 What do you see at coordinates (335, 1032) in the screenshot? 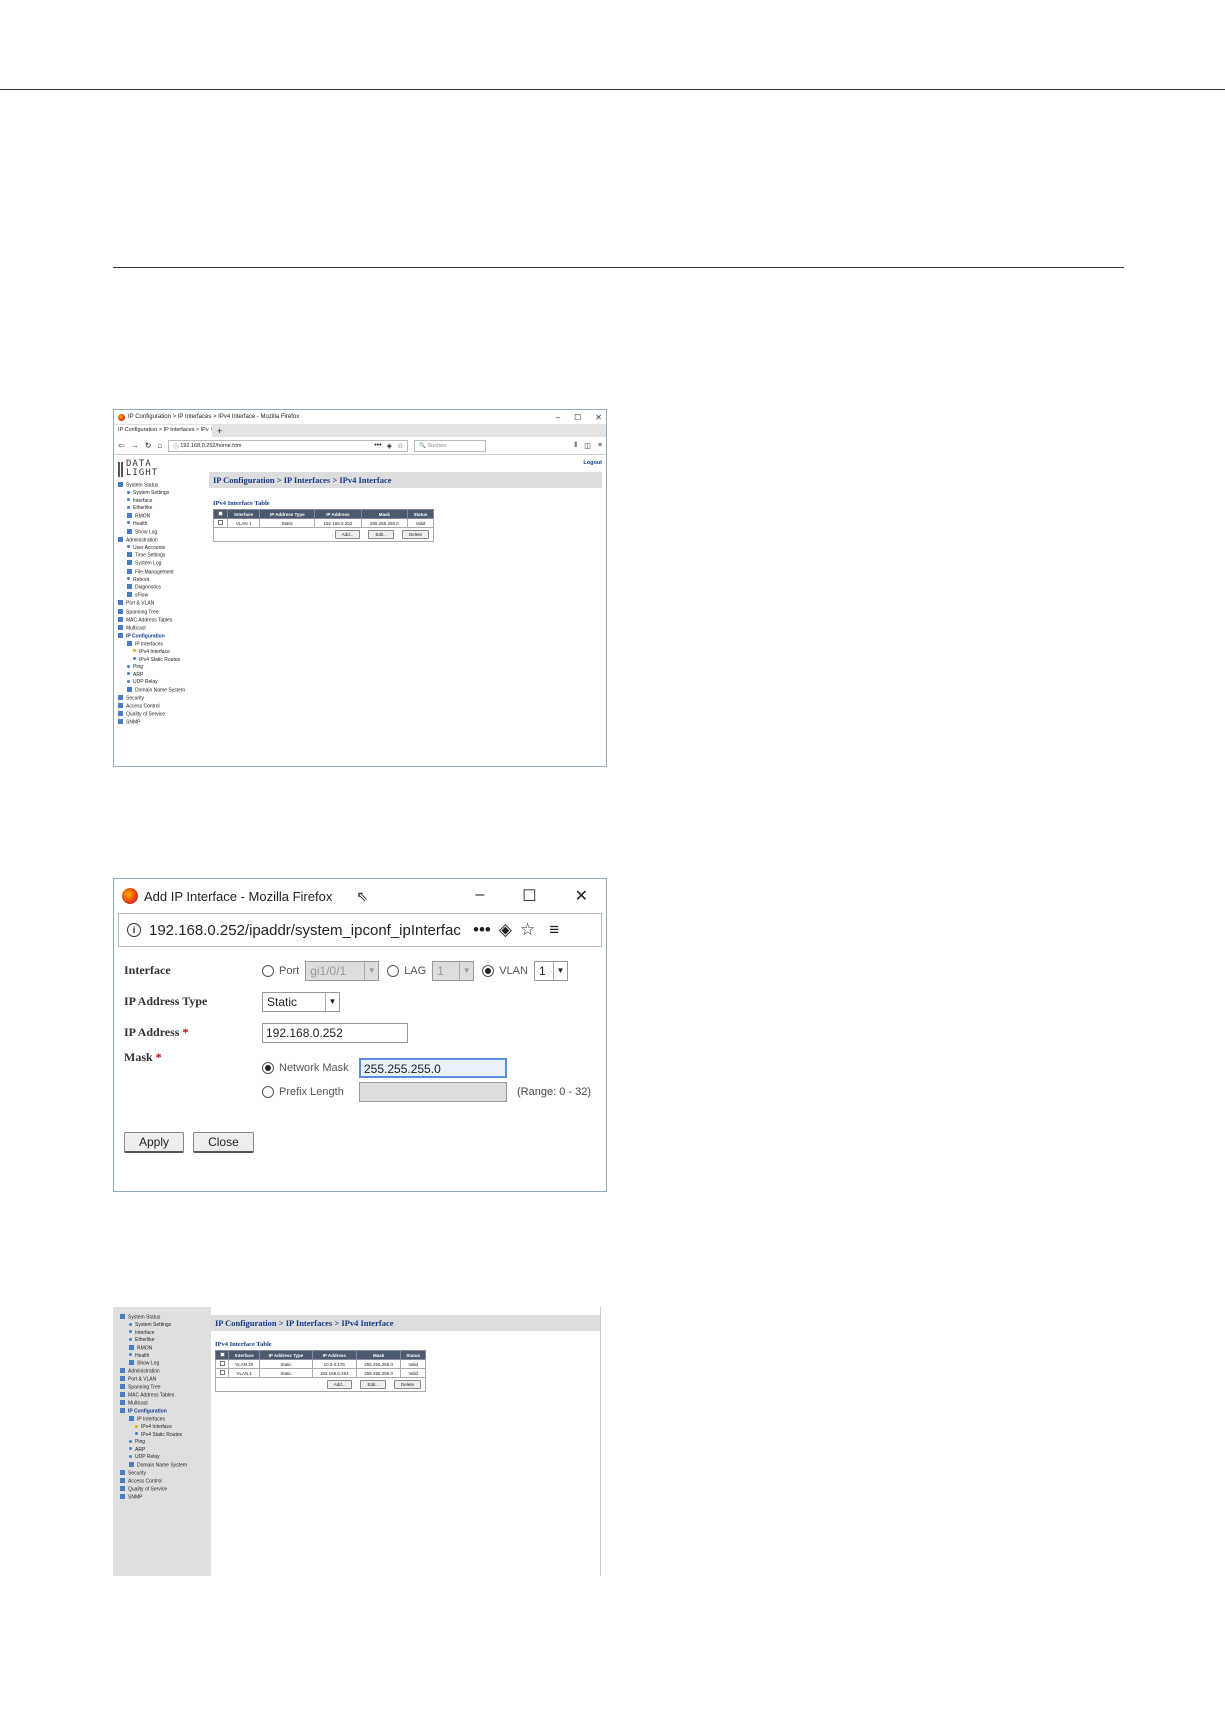
I see `ip-address-input: 192.168.0.252` at bounding box center [335, 1032].